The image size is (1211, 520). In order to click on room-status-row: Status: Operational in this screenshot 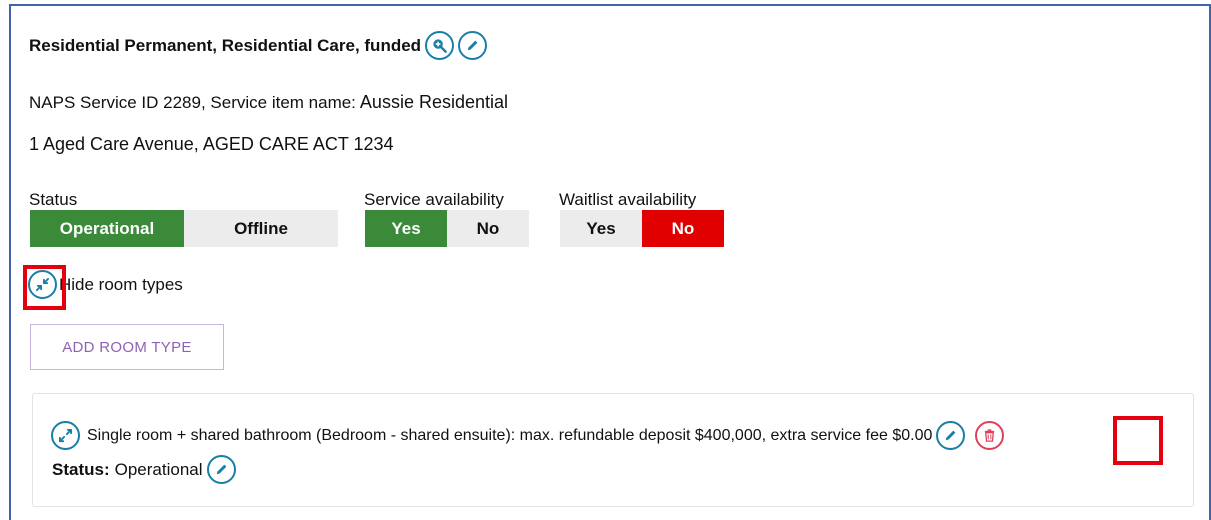, I will do `click(144, 469)`.